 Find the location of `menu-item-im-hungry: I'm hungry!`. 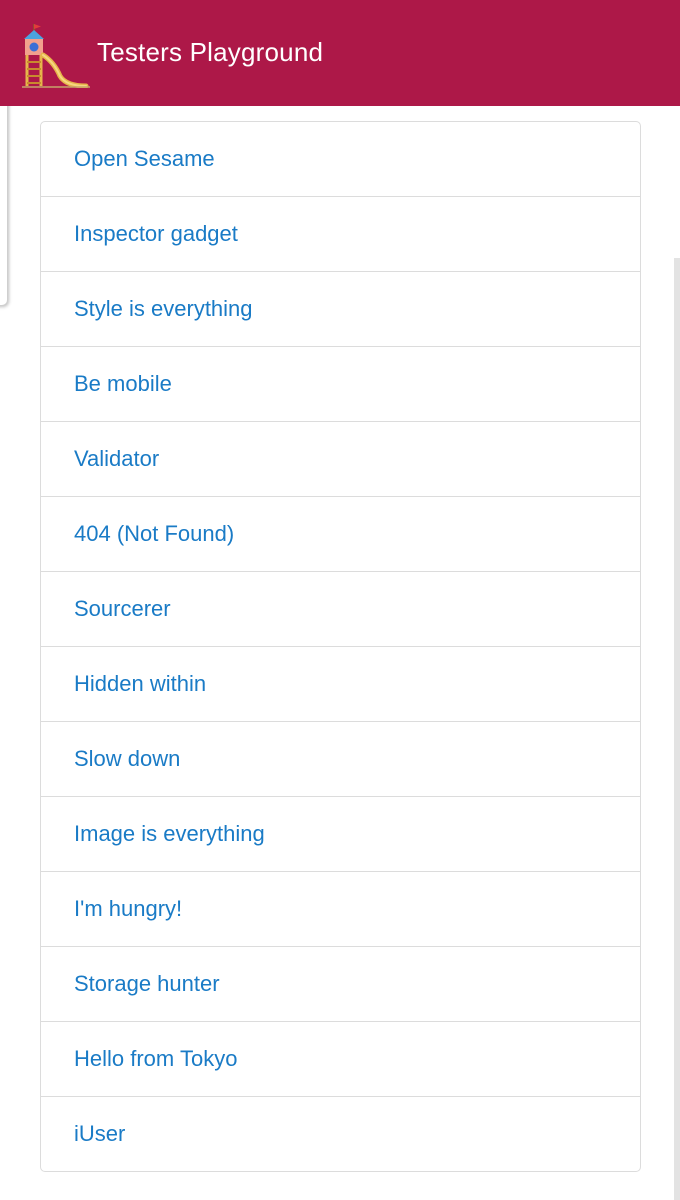

menu-item-im-hungry: I'm hungry! is located at coordinates (340, 908).